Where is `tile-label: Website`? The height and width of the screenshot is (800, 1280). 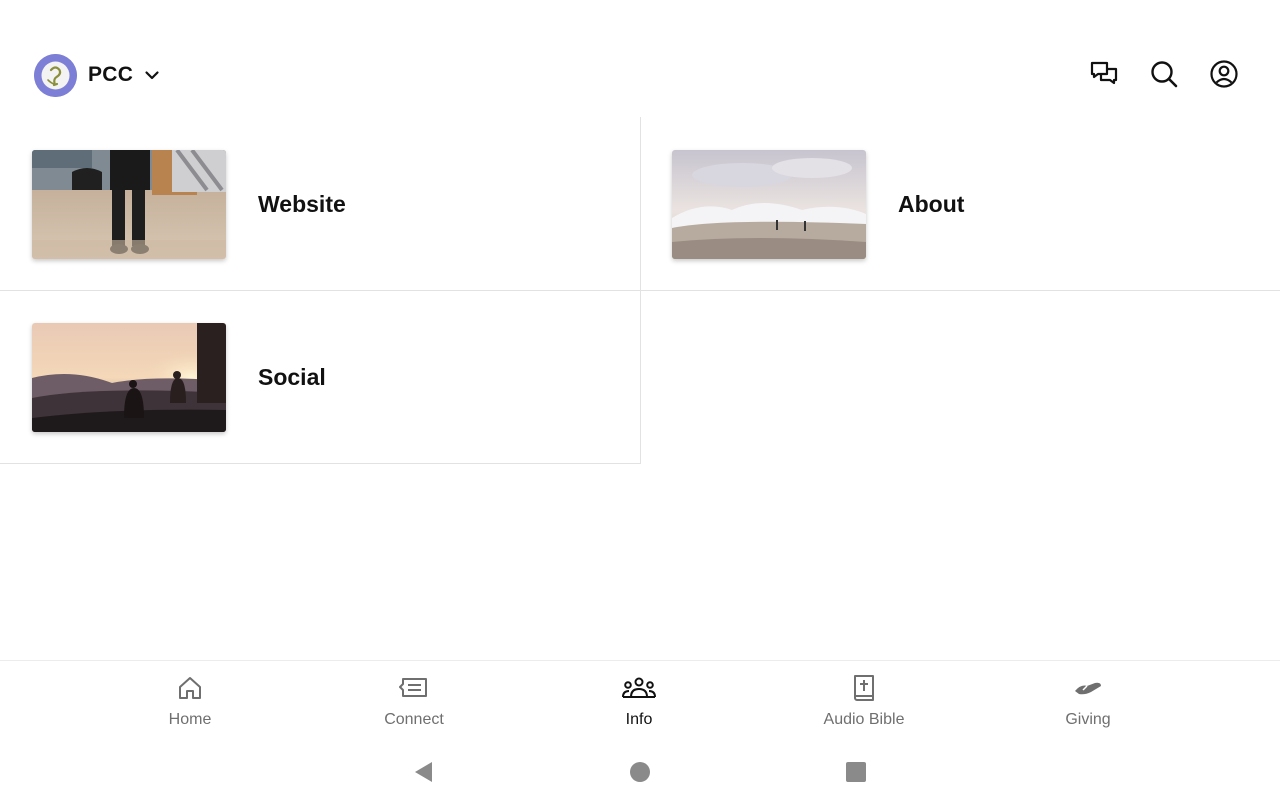 tile-label: Website is located at coordinates (302, 203).